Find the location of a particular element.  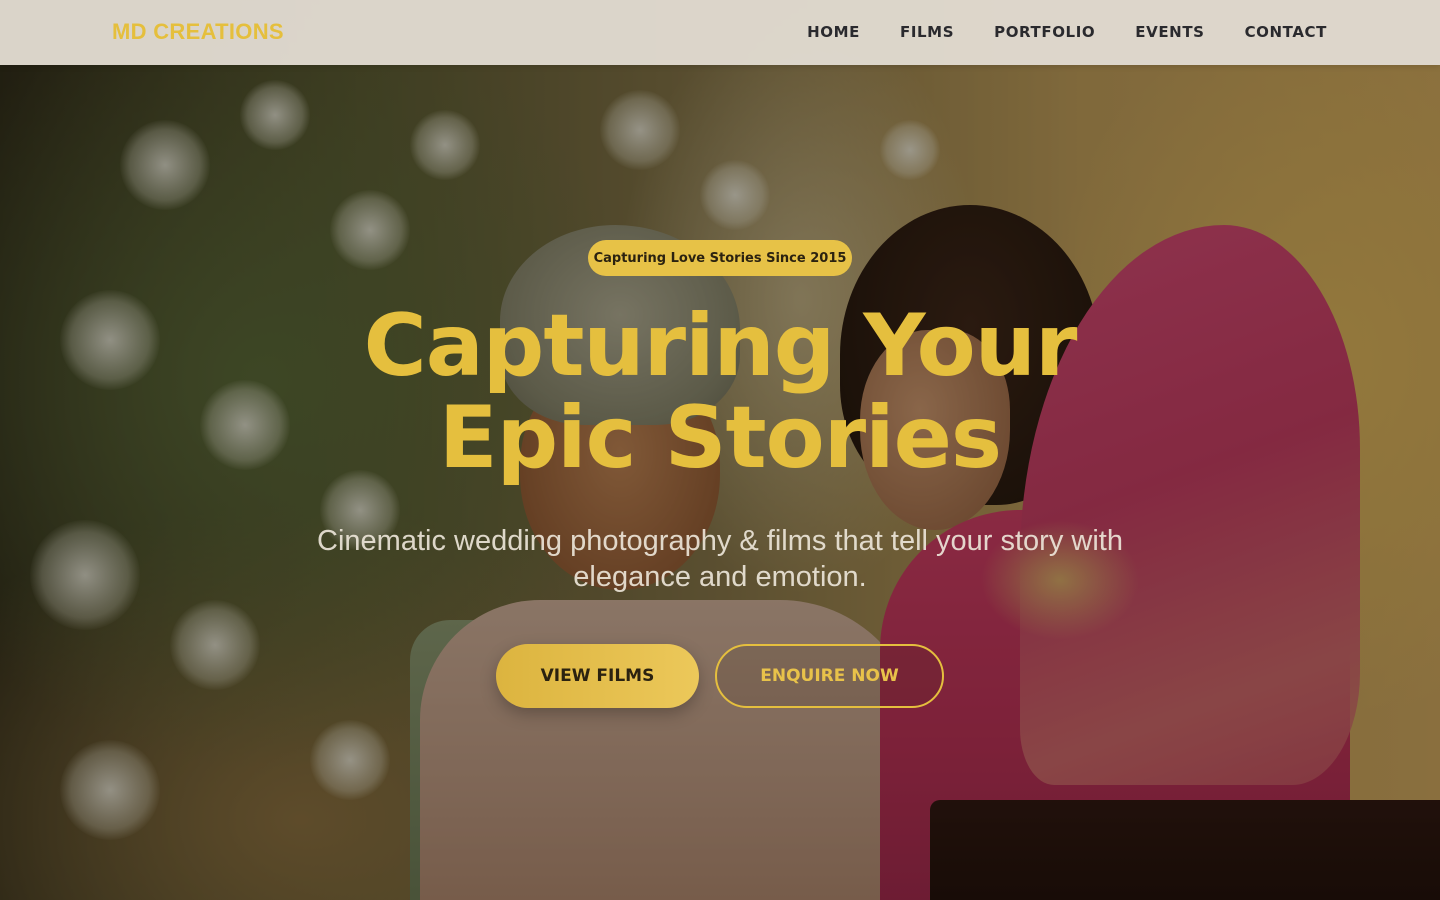

hero-title-line-1: Capturing Your is located at coordinates (720, 346).